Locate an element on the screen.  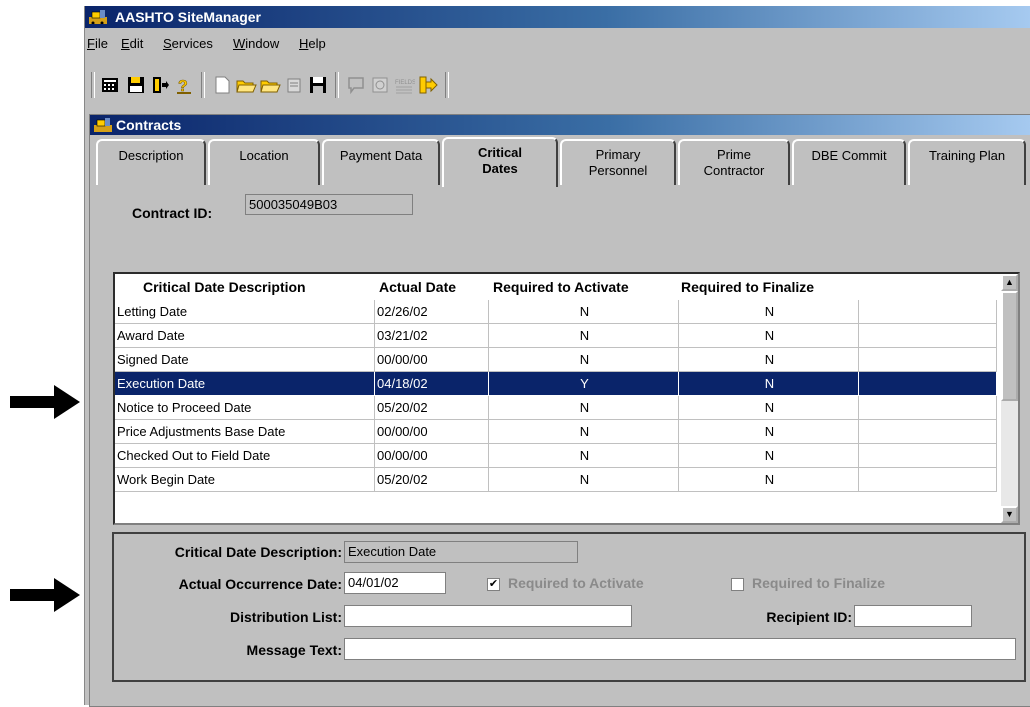
critical-date-description-label: Critical Date Description: is located at coordinates (258, 552).